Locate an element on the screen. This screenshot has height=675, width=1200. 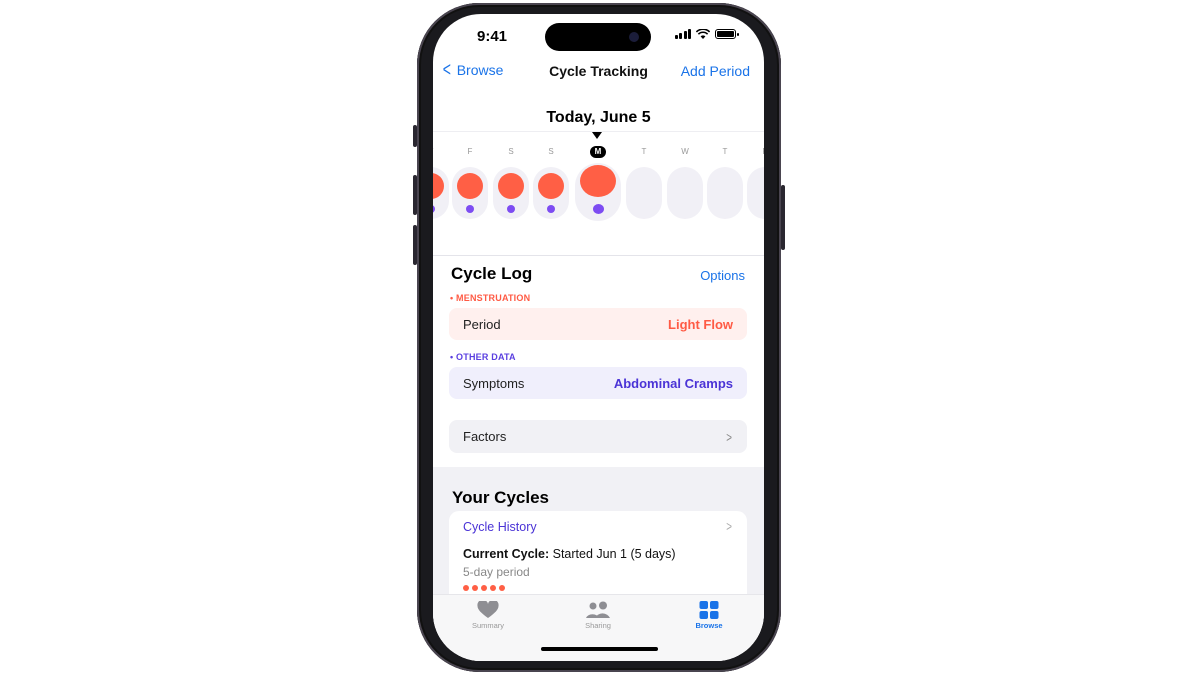
add-period-button: Add Period is located at coordinates (715, 71).